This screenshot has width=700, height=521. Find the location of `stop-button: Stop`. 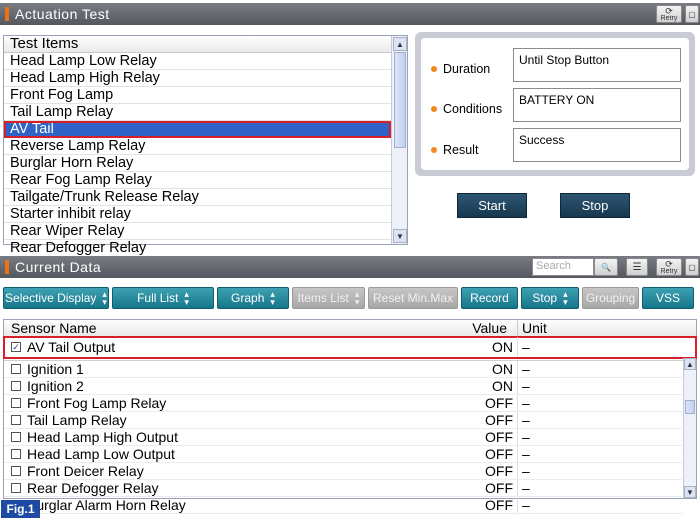

stop-button: Stop is located at coordinates (595, 205).